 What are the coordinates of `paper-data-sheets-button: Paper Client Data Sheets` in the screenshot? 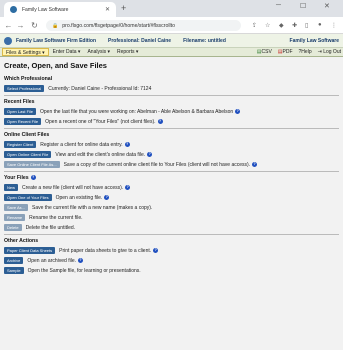 It's located at (30, 250).